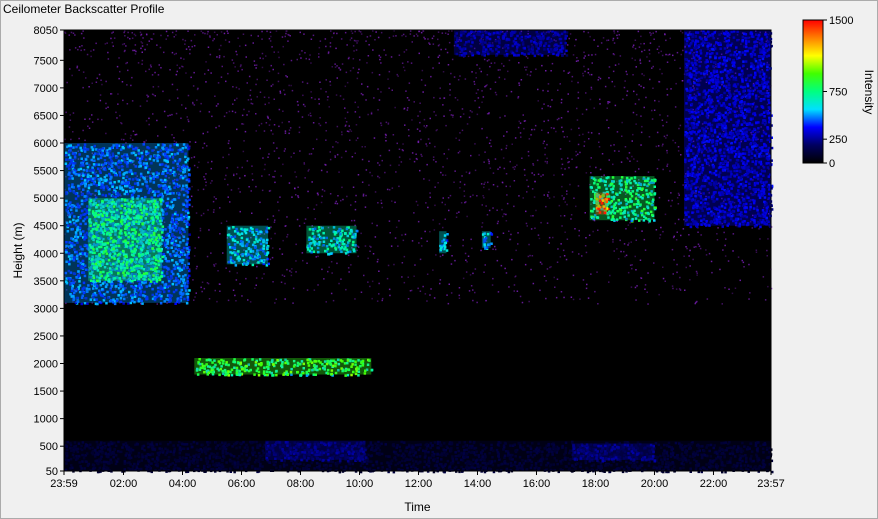  What do you see at coordinates (315, 450) in the screenshot?
I see `feature-fill` at bounding box center [315, 450].